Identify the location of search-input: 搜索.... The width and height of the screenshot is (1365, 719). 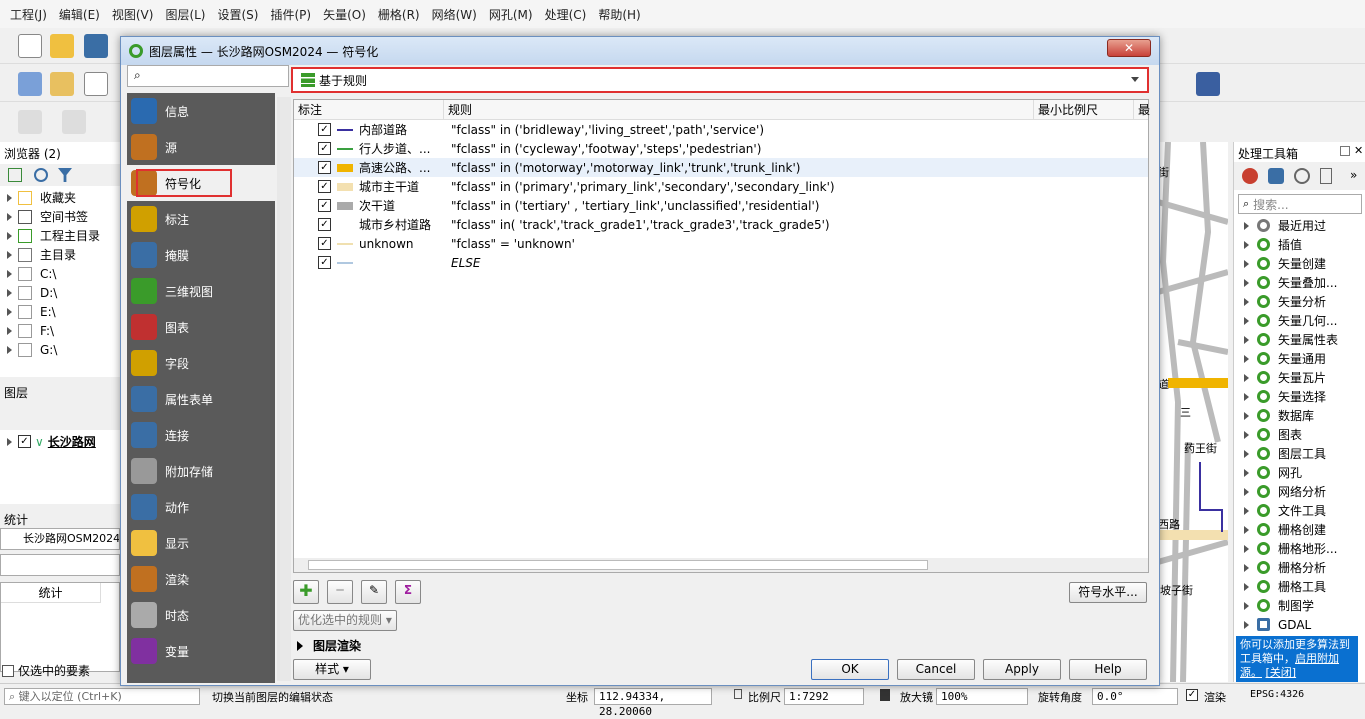
(1270, 204).